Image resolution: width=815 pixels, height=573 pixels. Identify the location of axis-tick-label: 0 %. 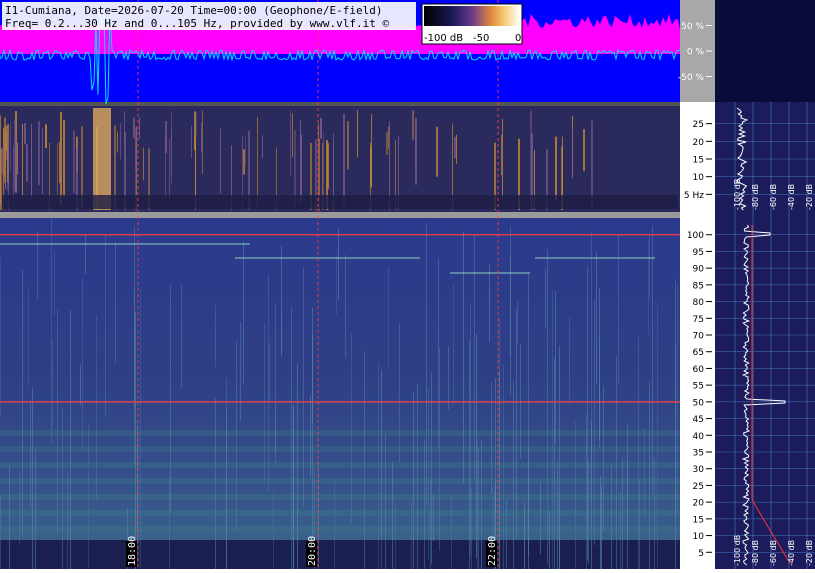
(696, 53).